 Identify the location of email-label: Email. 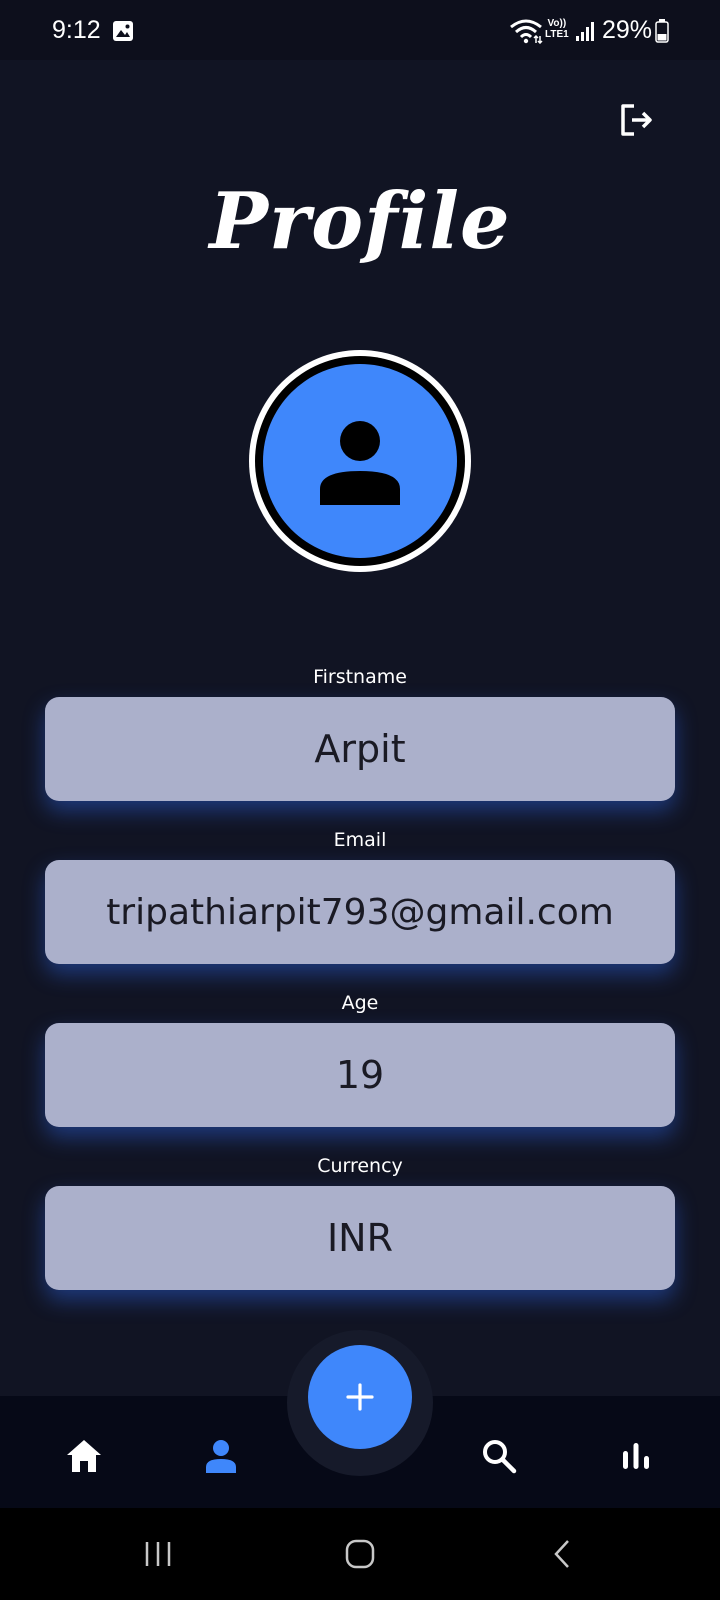
(360, 840).